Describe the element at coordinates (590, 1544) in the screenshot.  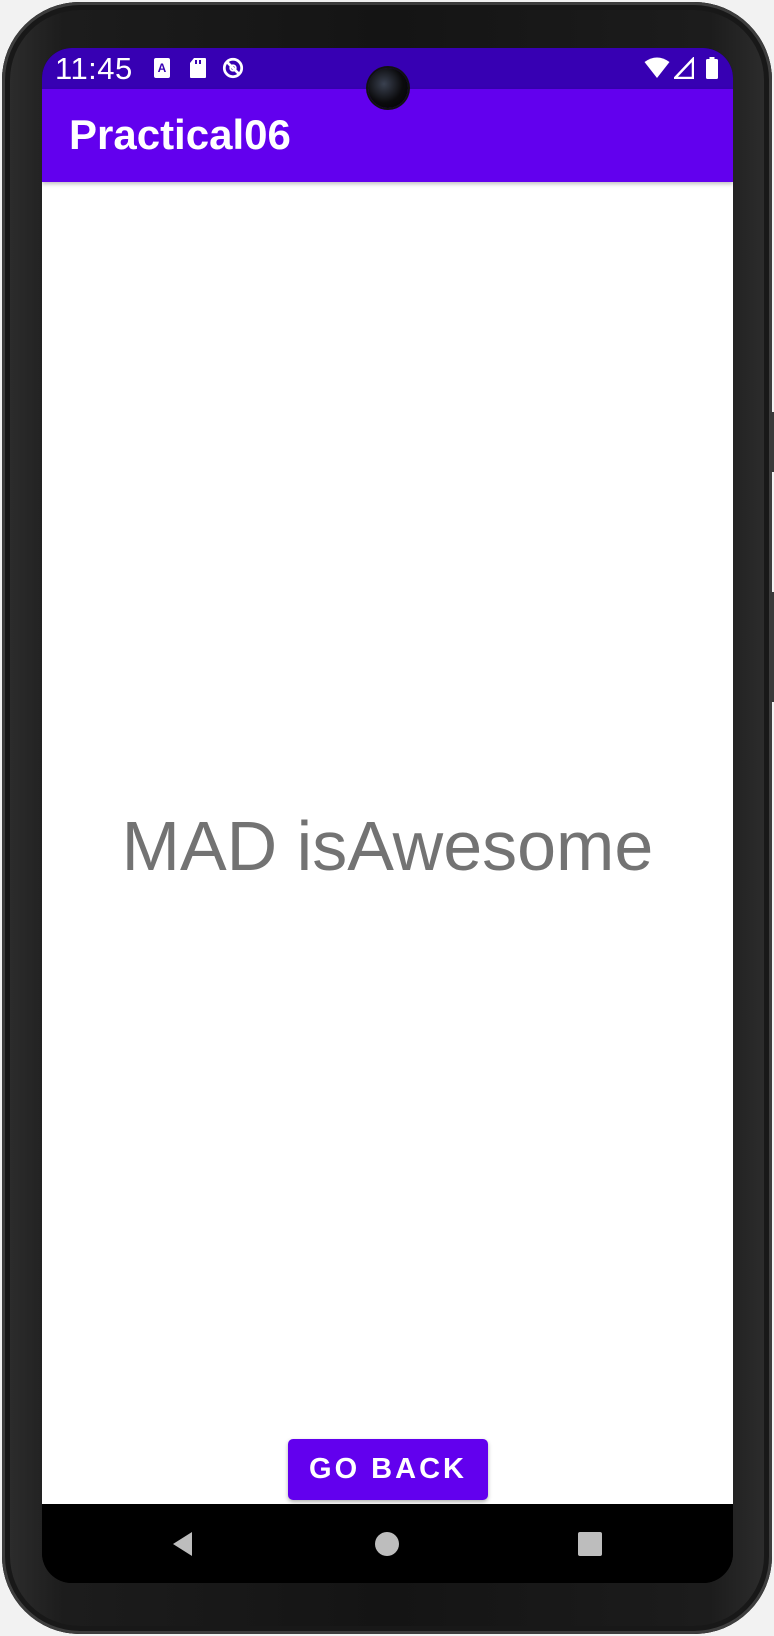
I see `recents-square-icon` at that location.